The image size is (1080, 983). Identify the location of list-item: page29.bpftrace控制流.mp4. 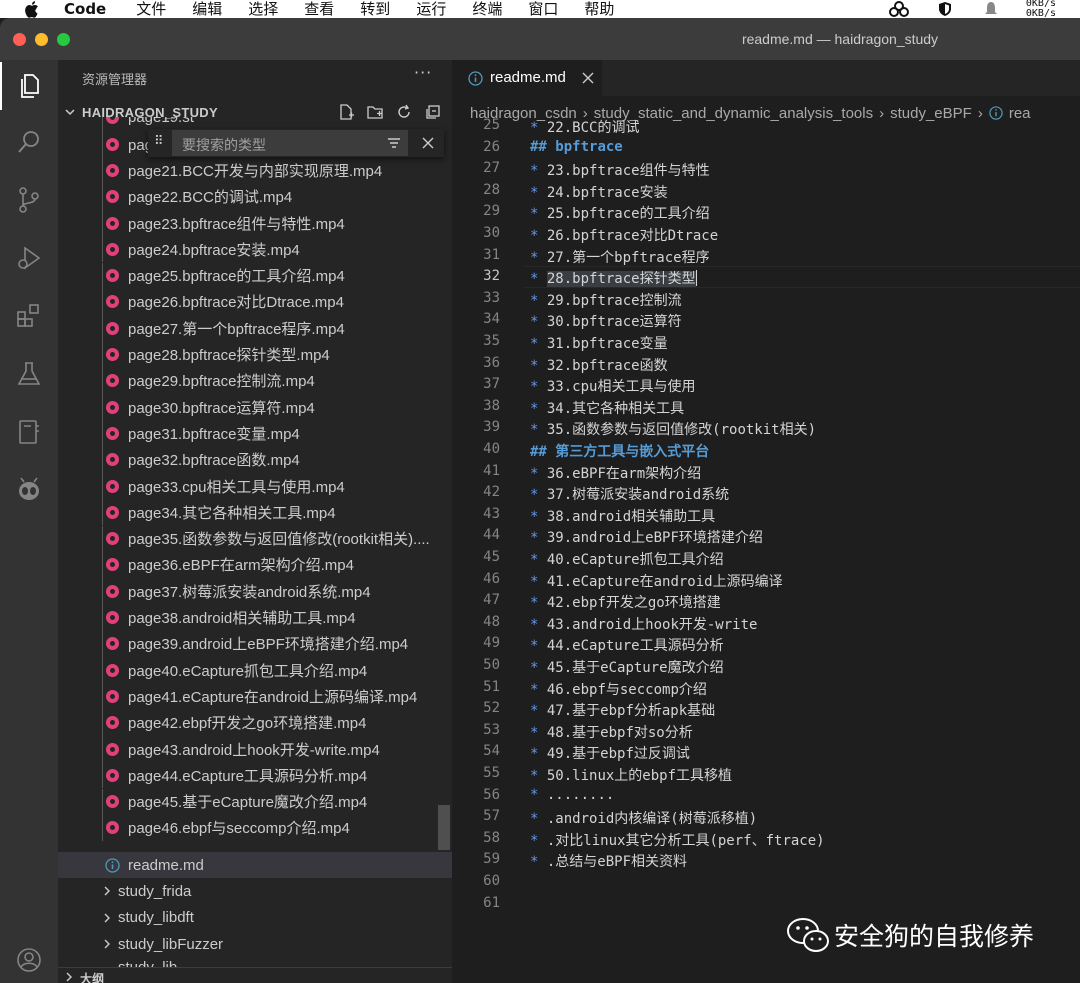
(255, 380).